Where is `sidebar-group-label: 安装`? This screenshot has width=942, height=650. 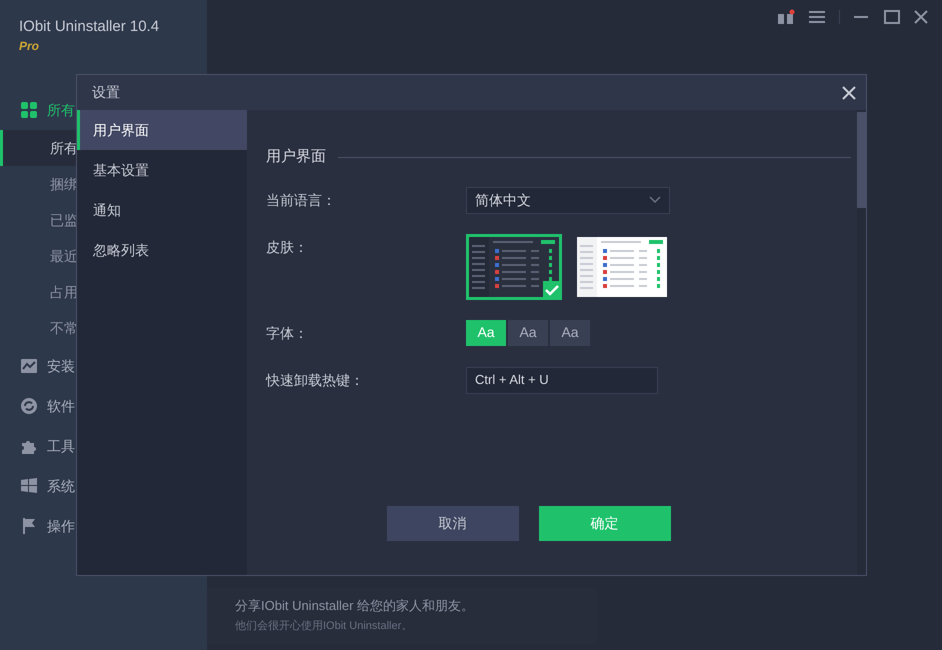 sidebar-group-label: 安装 is located at coordinates (61, 366).